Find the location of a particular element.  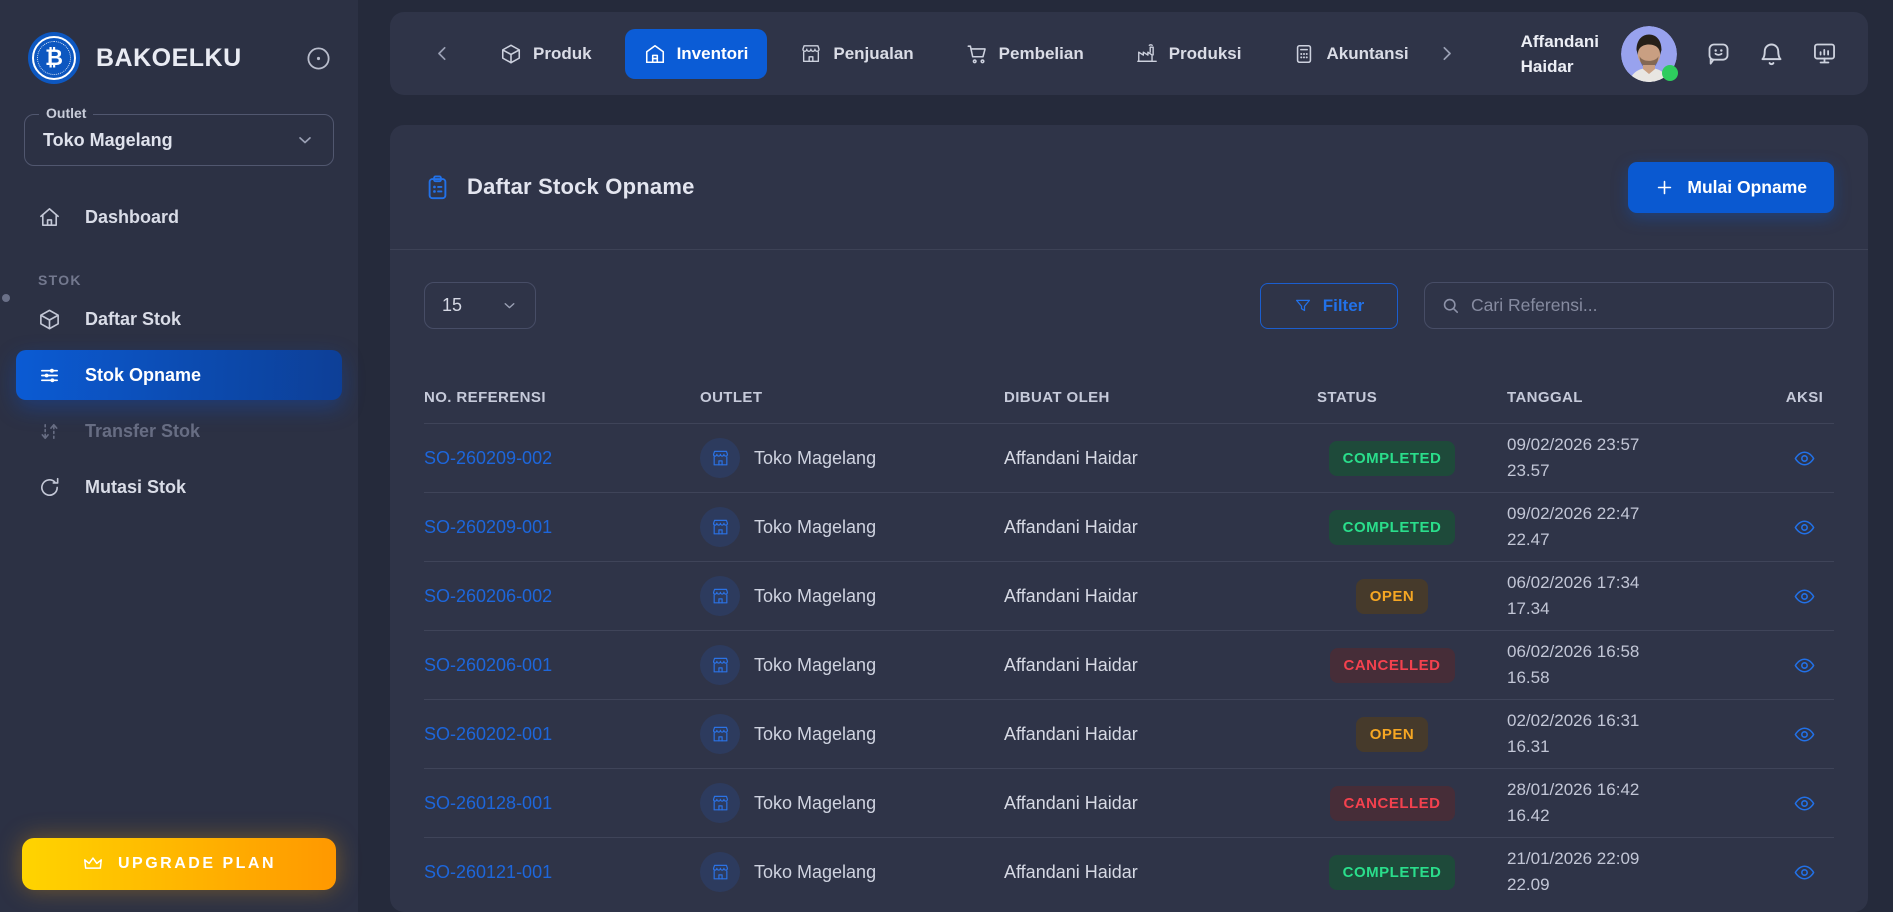

reference-link: SO-260209-002 is located at coordinates (562, 458).